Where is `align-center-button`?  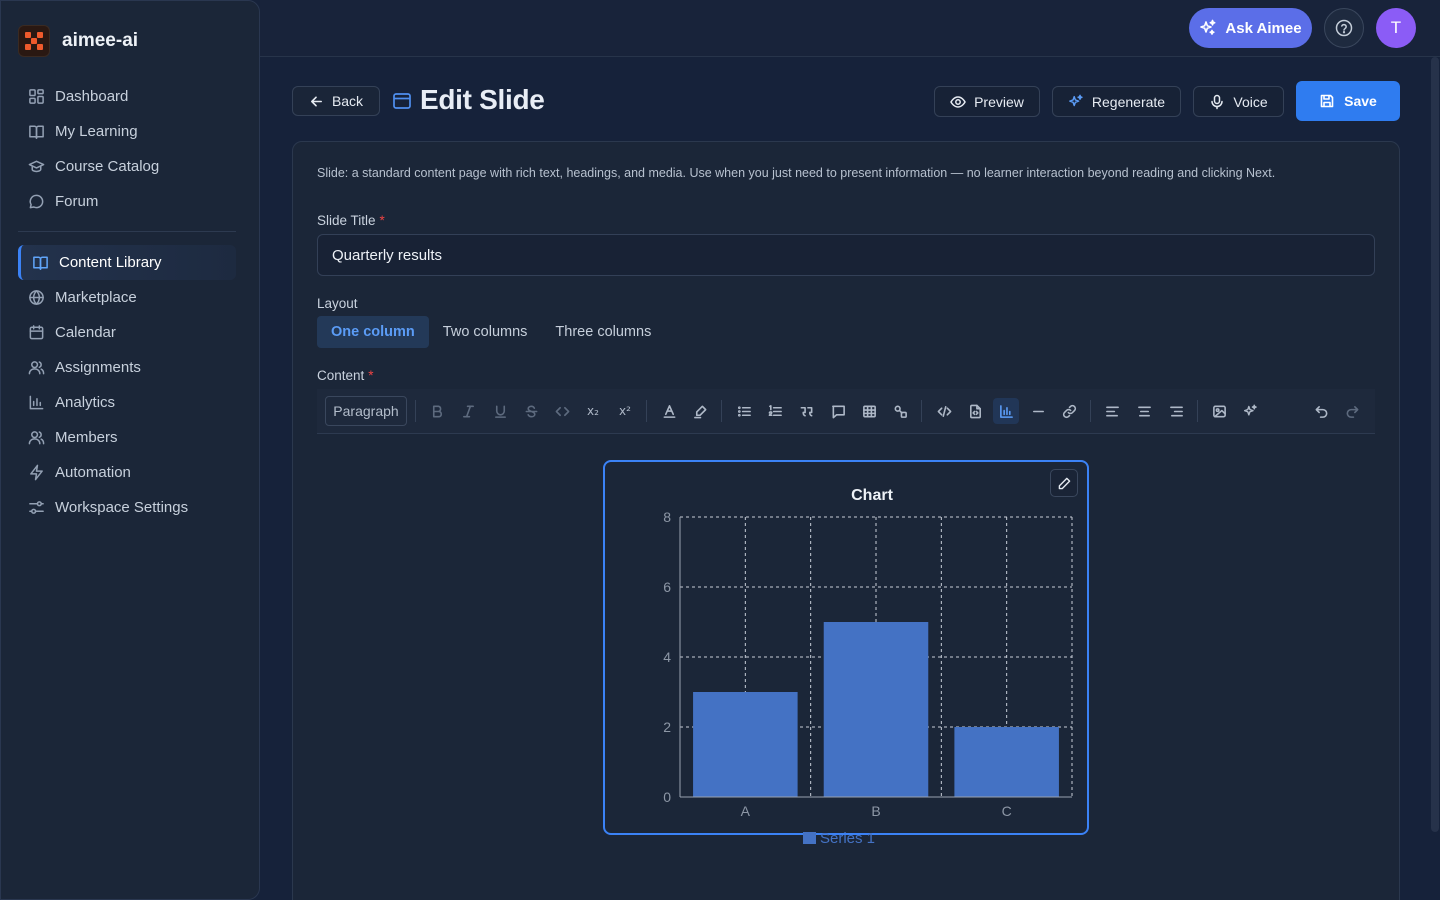 align-center-button is located at coordinates (1144, 411).